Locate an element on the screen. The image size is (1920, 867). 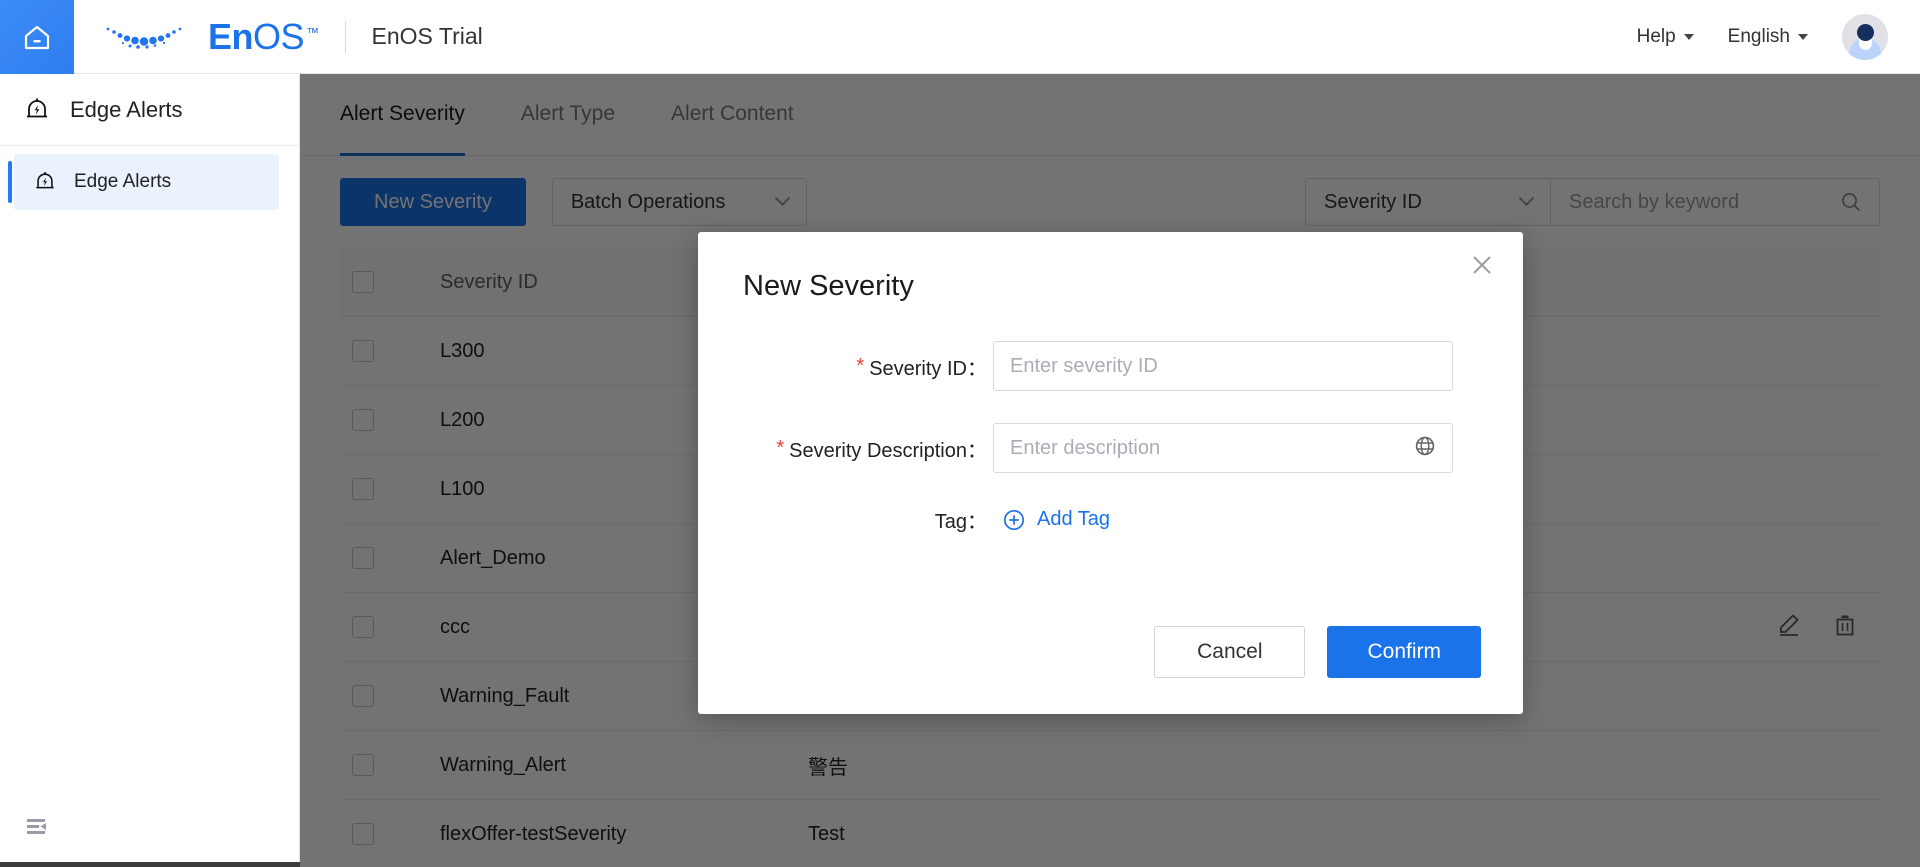
collapse-sidebar-button is located at coordinates (39, 831).